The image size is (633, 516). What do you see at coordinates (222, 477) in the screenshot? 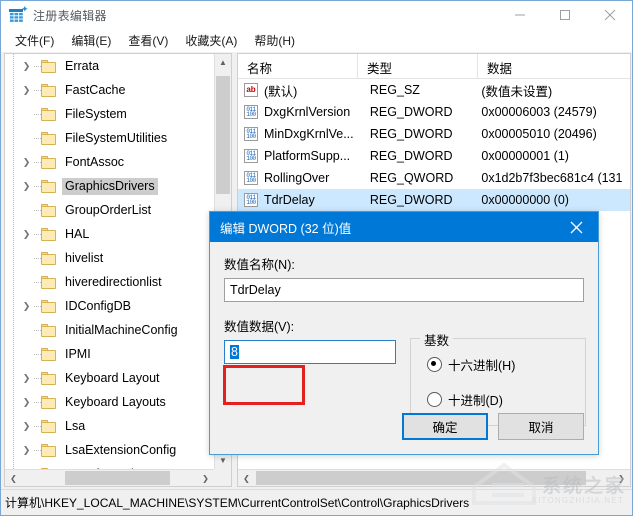
I see `scrollbar-corner` at bounding box center [222, 477].